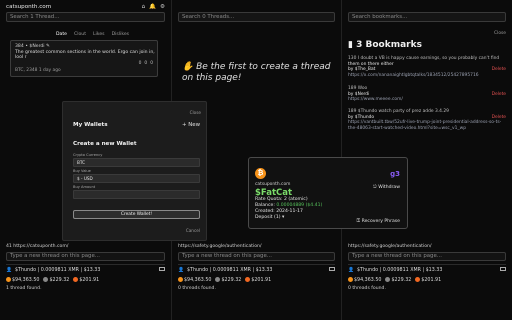  What do you see at coordinates (136, 178) in the screenshot?
I see `buy-value-select: $ - USD` at bounding box center [136, 178].